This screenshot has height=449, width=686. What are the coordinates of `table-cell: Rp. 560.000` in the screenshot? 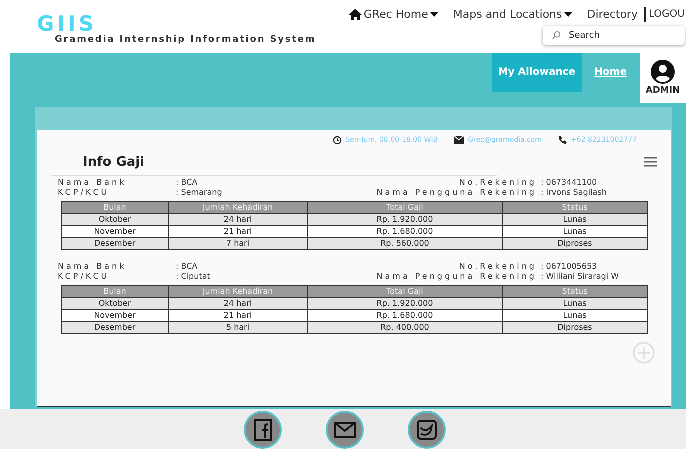 It's located at (405, 243).